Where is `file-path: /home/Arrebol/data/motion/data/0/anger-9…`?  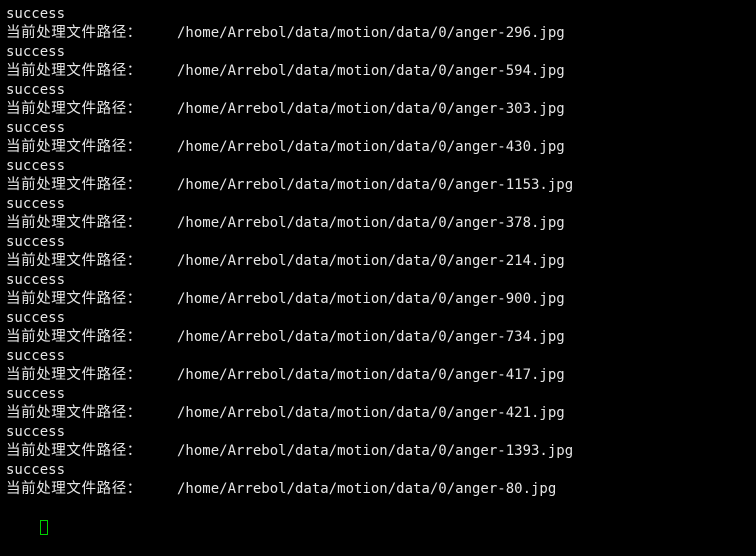 file-path: /home/Arrebol/data/motion/data/0/anger-9… is located at coordinates (371, 299).